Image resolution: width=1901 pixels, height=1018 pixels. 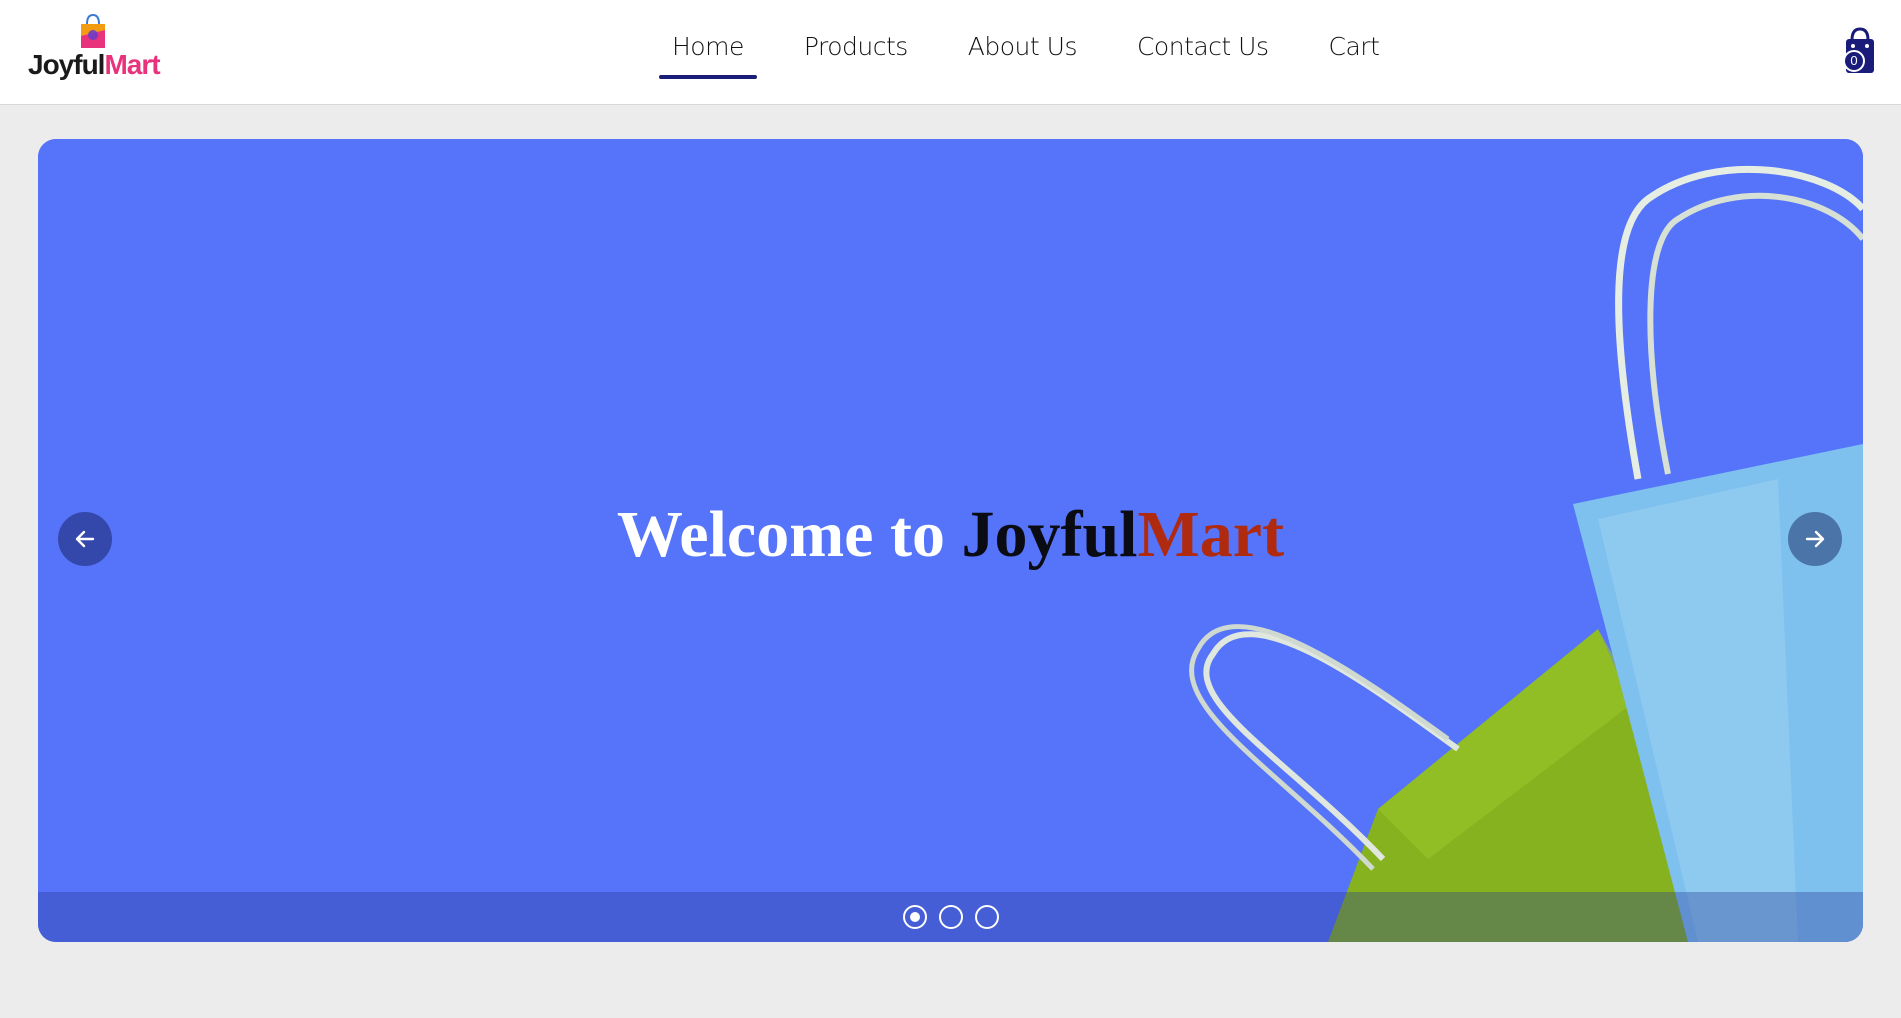 What do you see at coordinates (1354, 52) in the screenshot?
I see `nav-cart: Cart` at bounding box center [1354, 52].